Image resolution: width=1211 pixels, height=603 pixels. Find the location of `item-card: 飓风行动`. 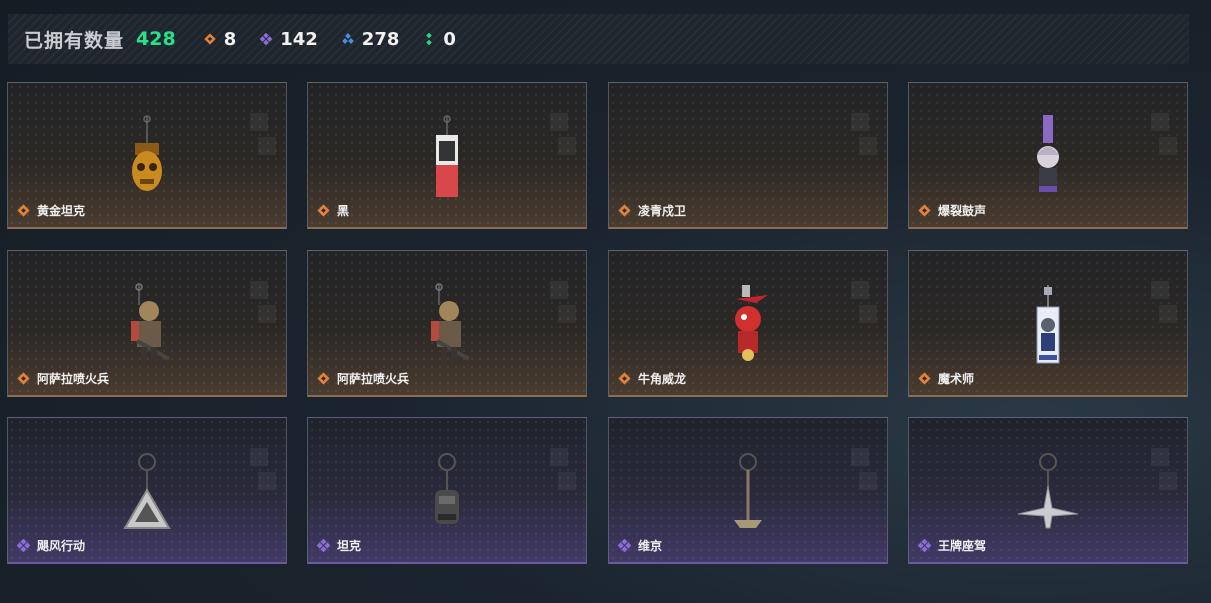

item-card: 飓风行动 is located at coordinates (147, 490).